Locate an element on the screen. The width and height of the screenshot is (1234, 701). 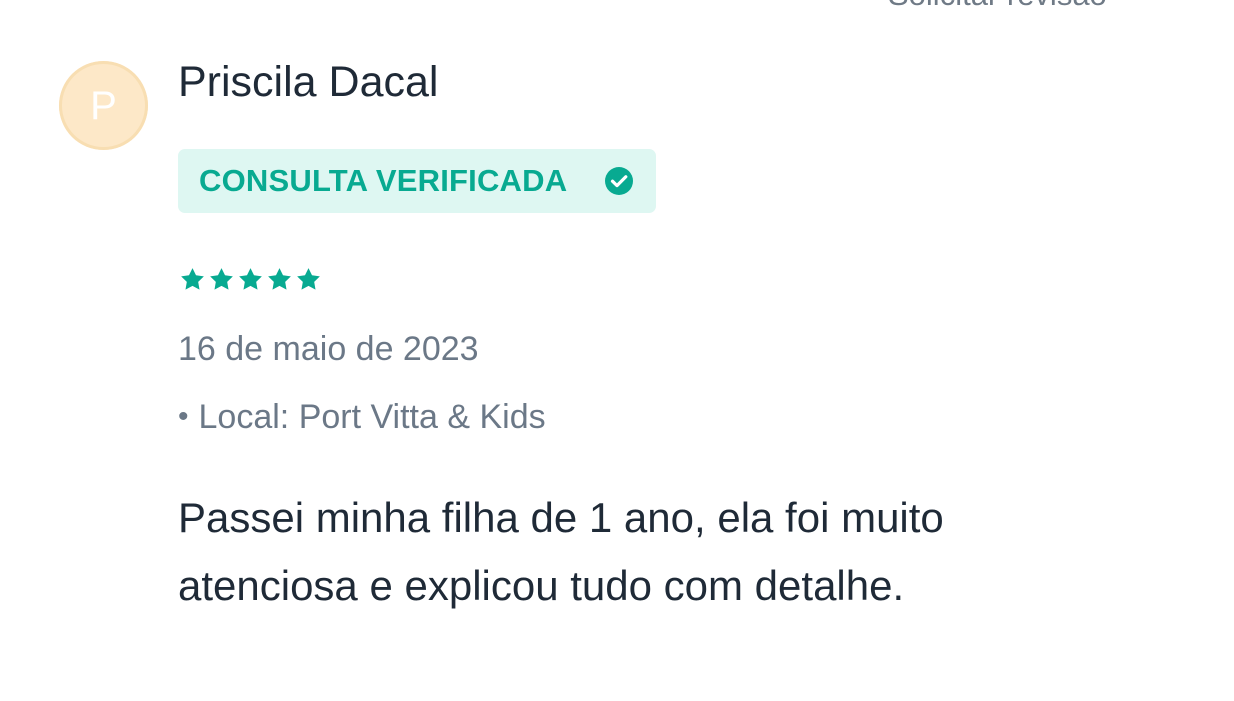
author-avatar: P is located at coordinates (103, 105).